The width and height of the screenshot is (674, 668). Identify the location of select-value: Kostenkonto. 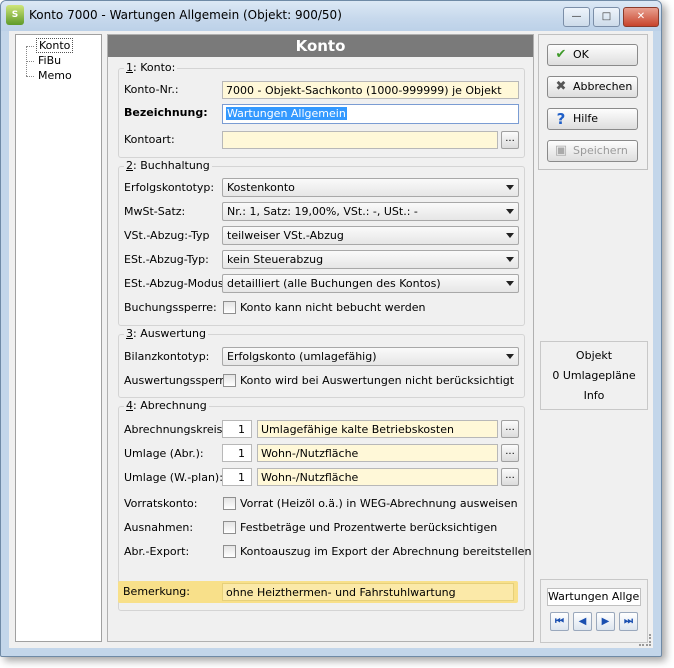
(261, 187).